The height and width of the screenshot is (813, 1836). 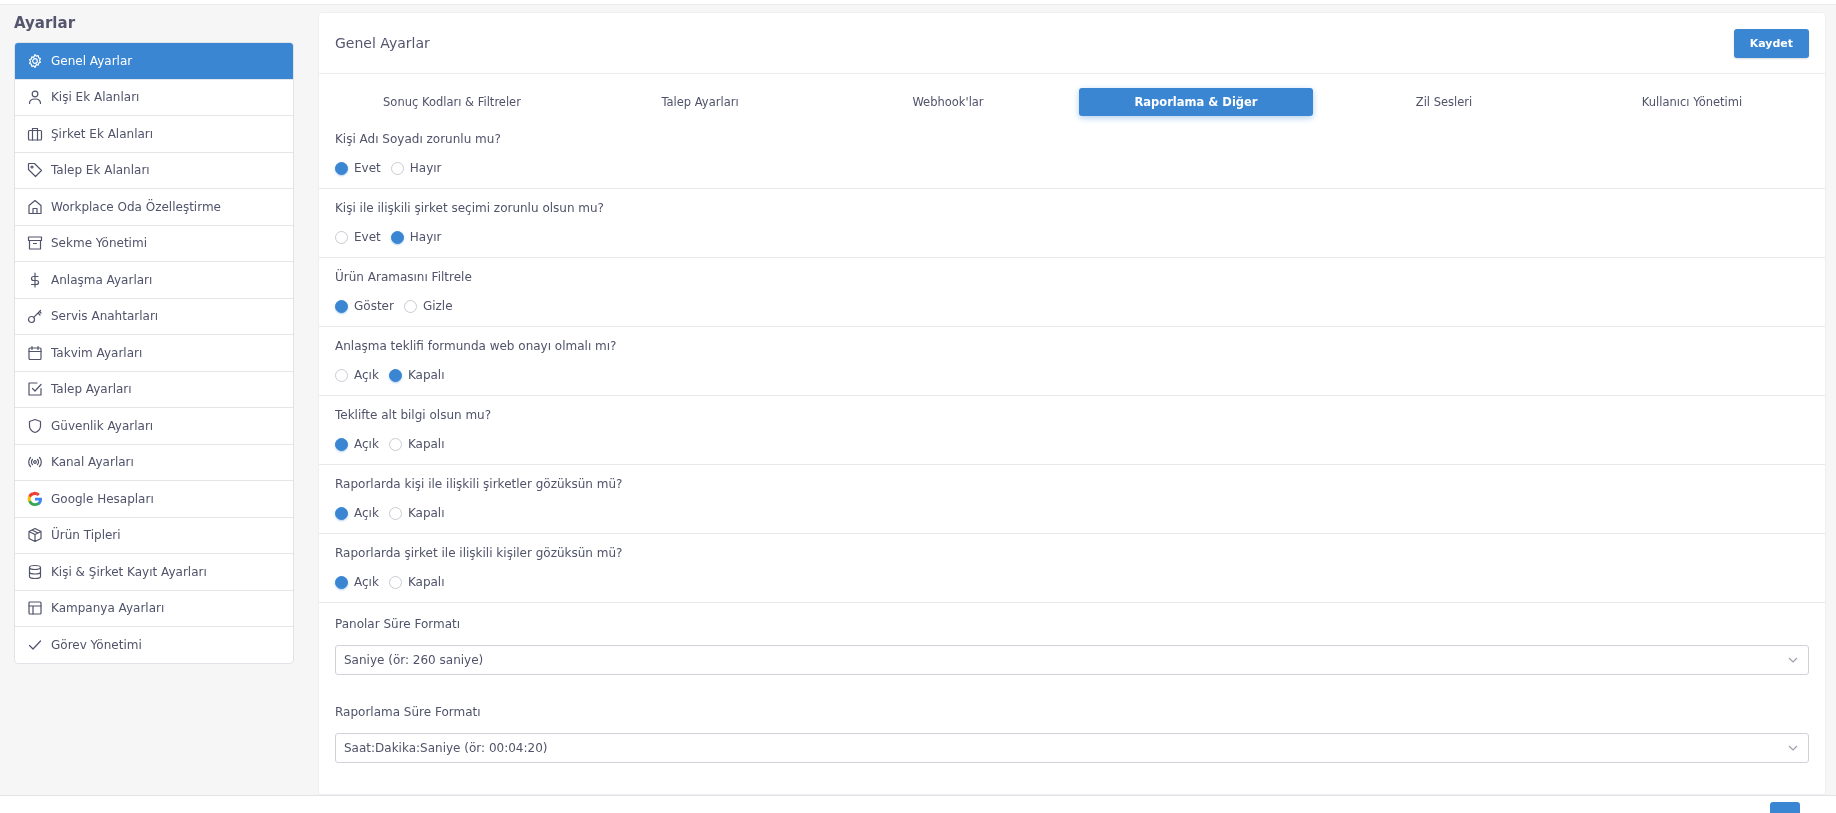 I want to click on question-label: Ürün Aramasını Filtrele, so click(x=403, y=277).